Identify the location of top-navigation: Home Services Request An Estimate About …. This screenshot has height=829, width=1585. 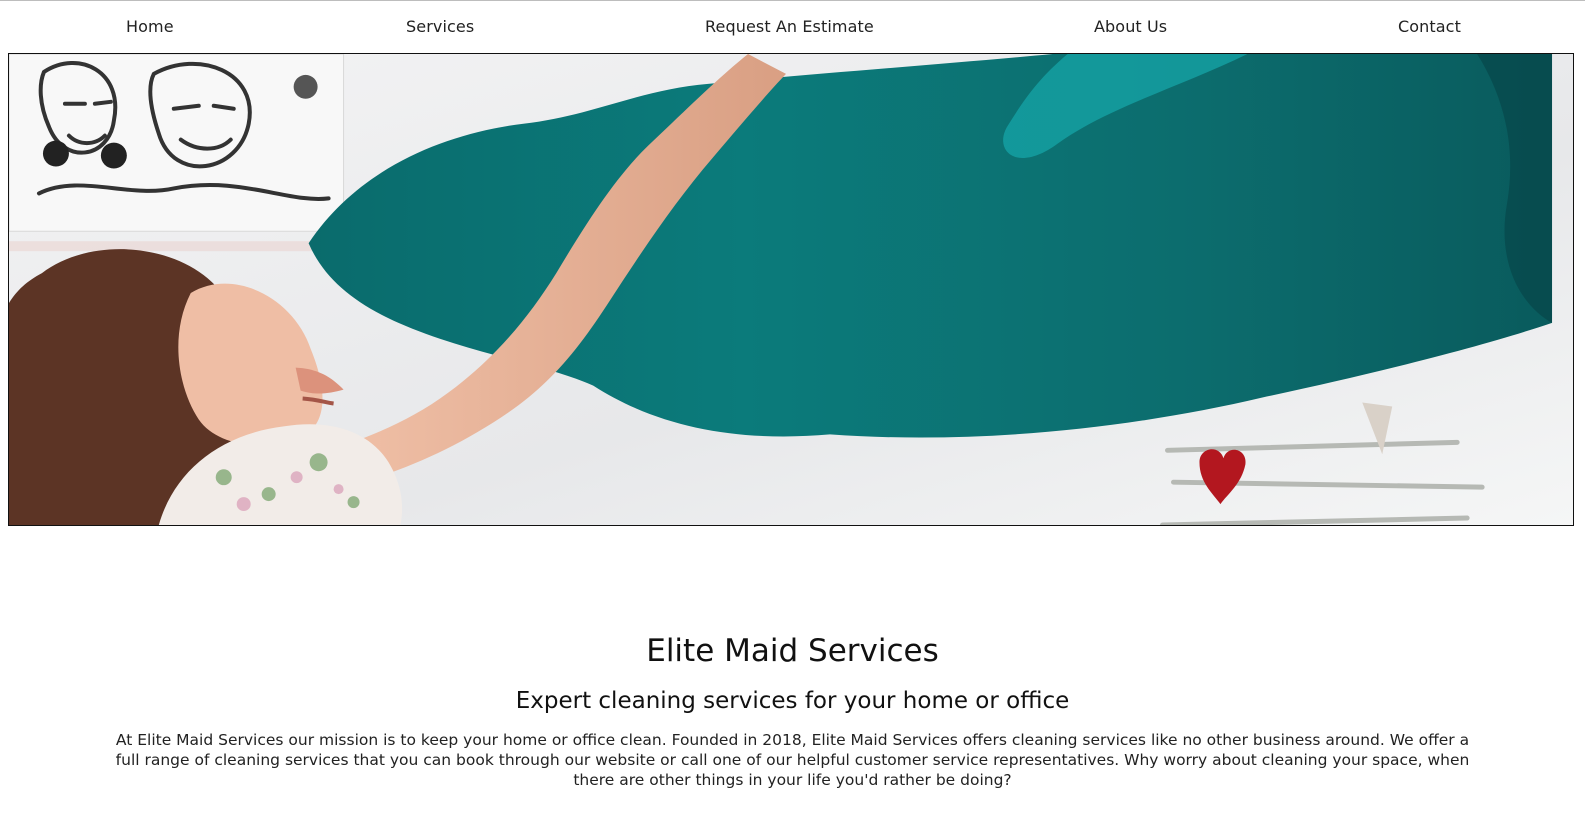
(792, 26).